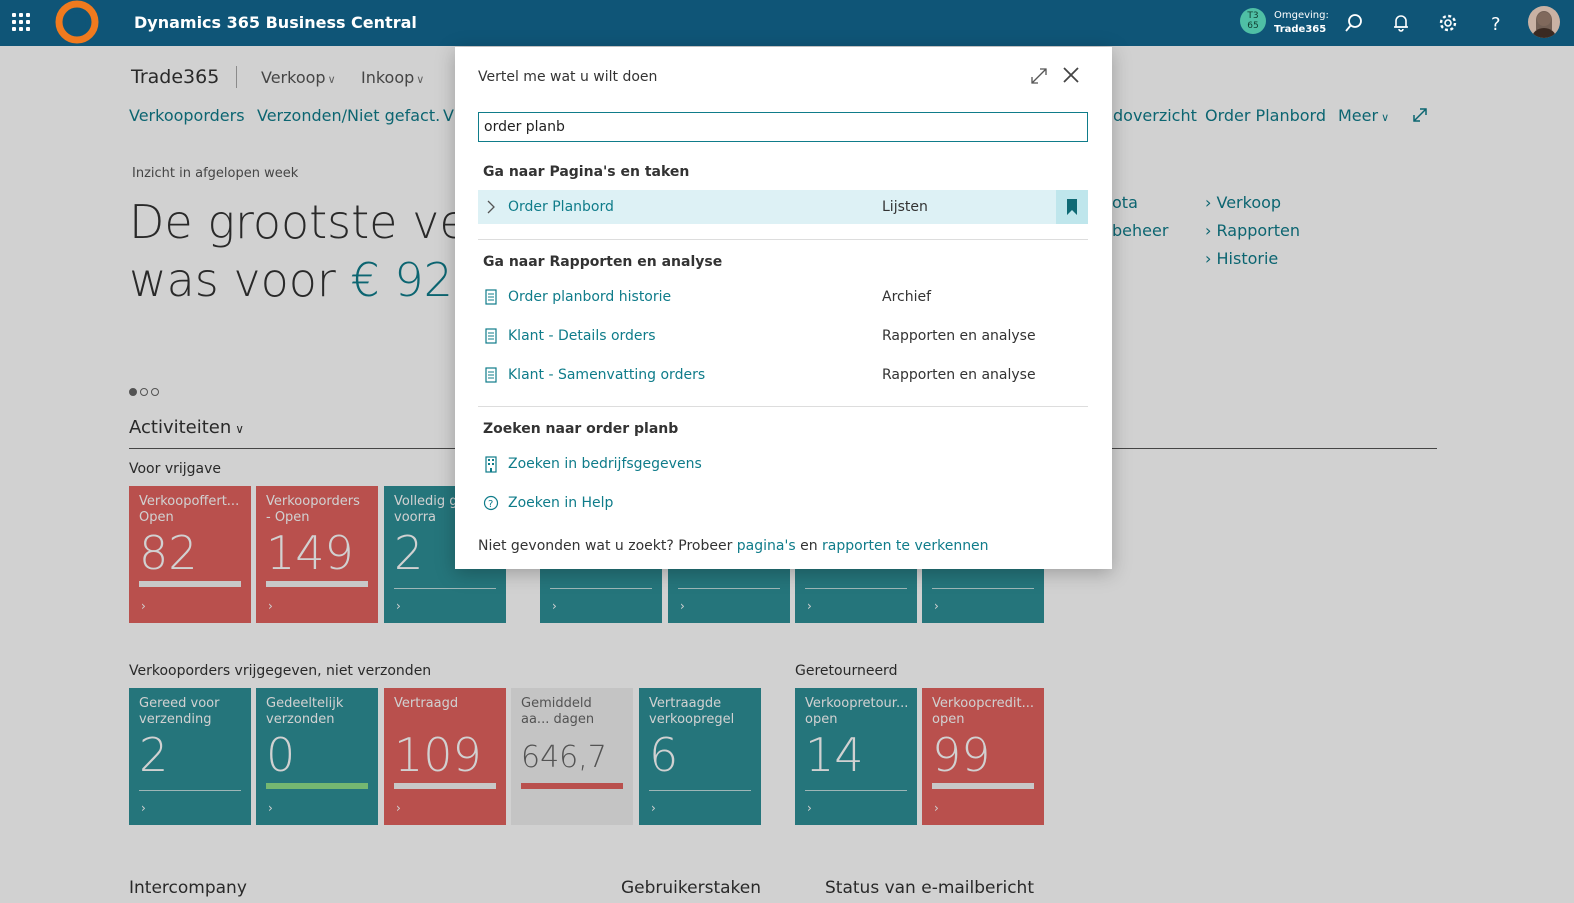 This screenshot has width=1574, height=903. I want to click on search-help: ? Zoeken in Help, so click(783, 503).